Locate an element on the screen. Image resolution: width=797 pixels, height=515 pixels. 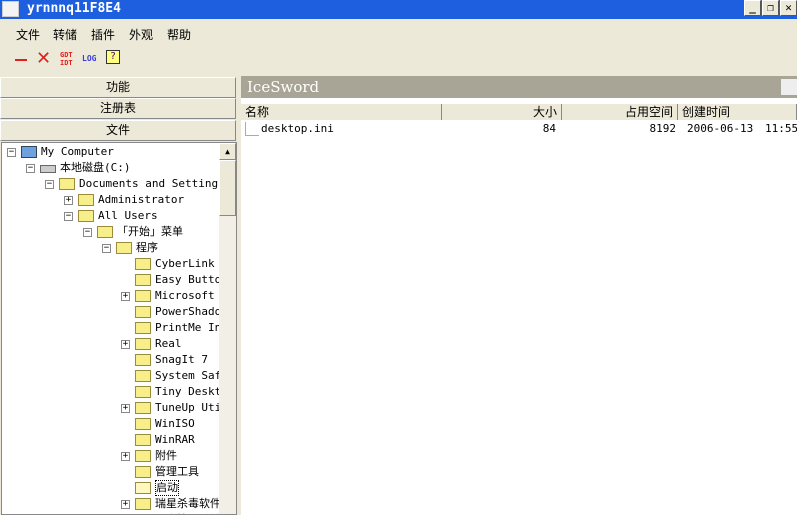
tree-node-label: 程序 is located at coordinates (147, 247).